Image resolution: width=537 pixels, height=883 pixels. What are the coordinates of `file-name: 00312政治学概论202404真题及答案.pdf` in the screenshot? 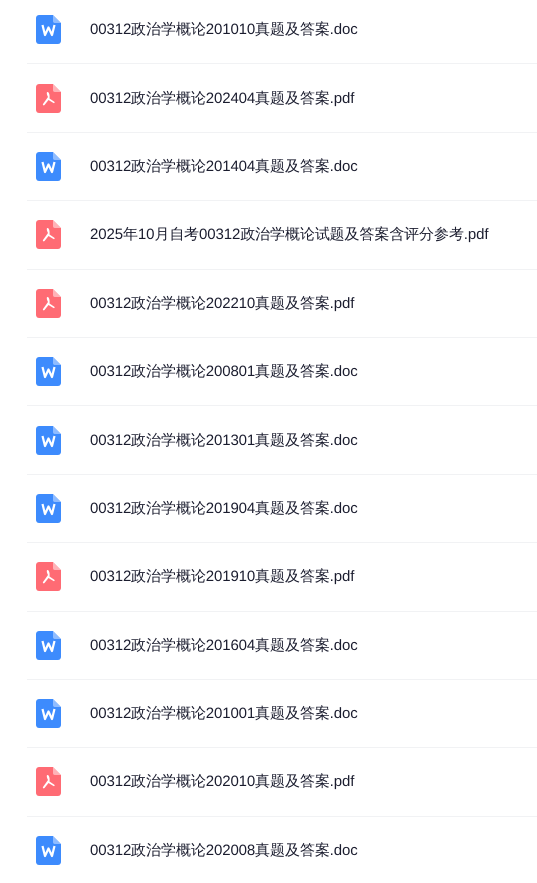 It's located at (222, 98).